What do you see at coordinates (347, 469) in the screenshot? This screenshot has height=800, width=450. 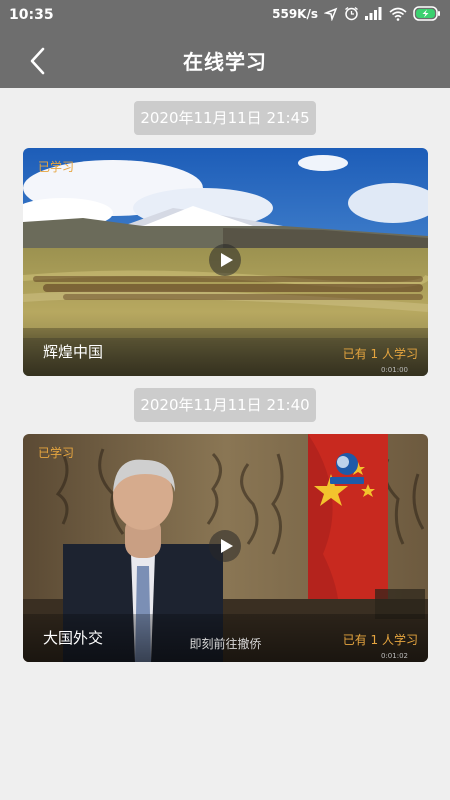 I see `cctv-logo` at bounding box center [347, 469].